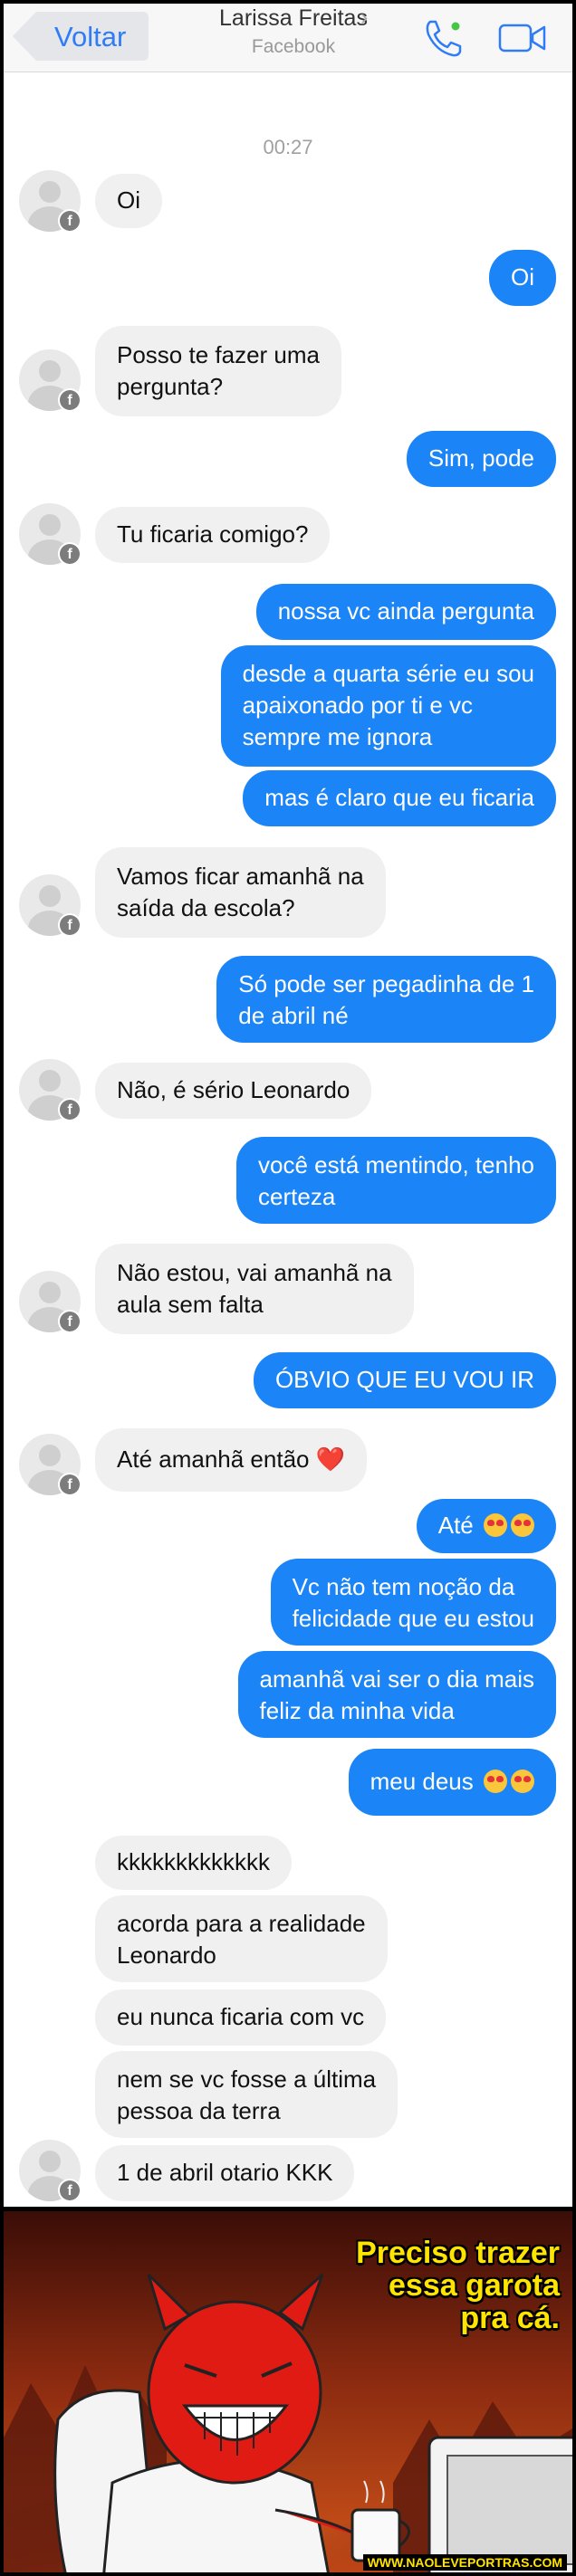 This screenshot has width=576, height=2576. I want to click on message-bubble-outgoing: Só pode ser pegadinha de 1 de abril né, so click(386, 999).